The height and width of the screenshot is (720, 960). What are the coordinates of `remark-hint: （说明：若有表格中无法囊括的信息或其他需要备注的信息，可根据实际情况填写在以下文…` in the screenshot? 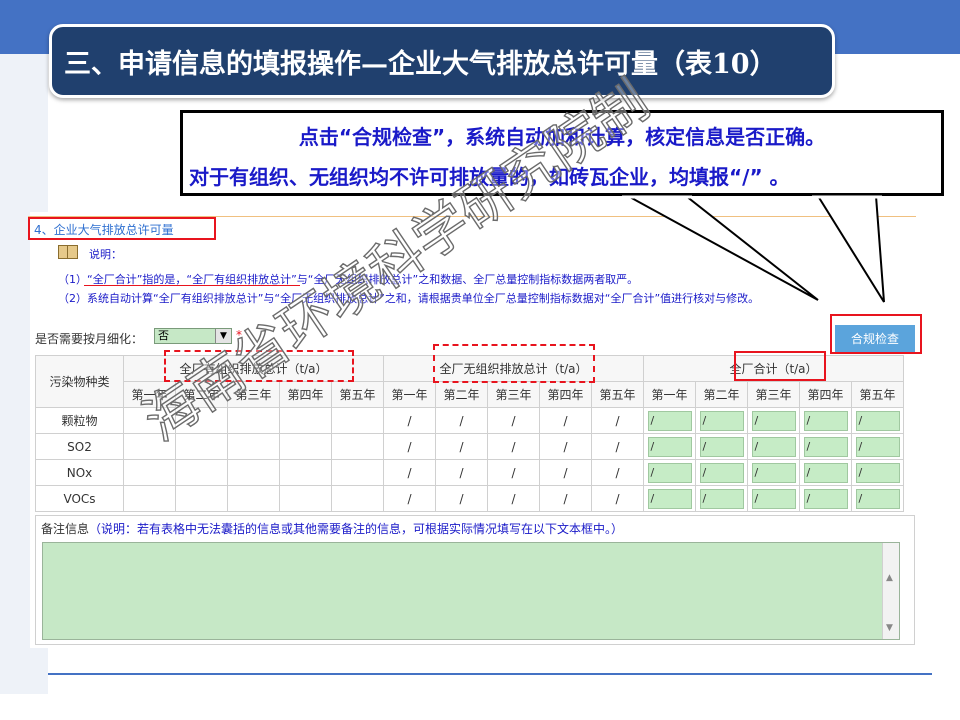 It's located at (356, 529).